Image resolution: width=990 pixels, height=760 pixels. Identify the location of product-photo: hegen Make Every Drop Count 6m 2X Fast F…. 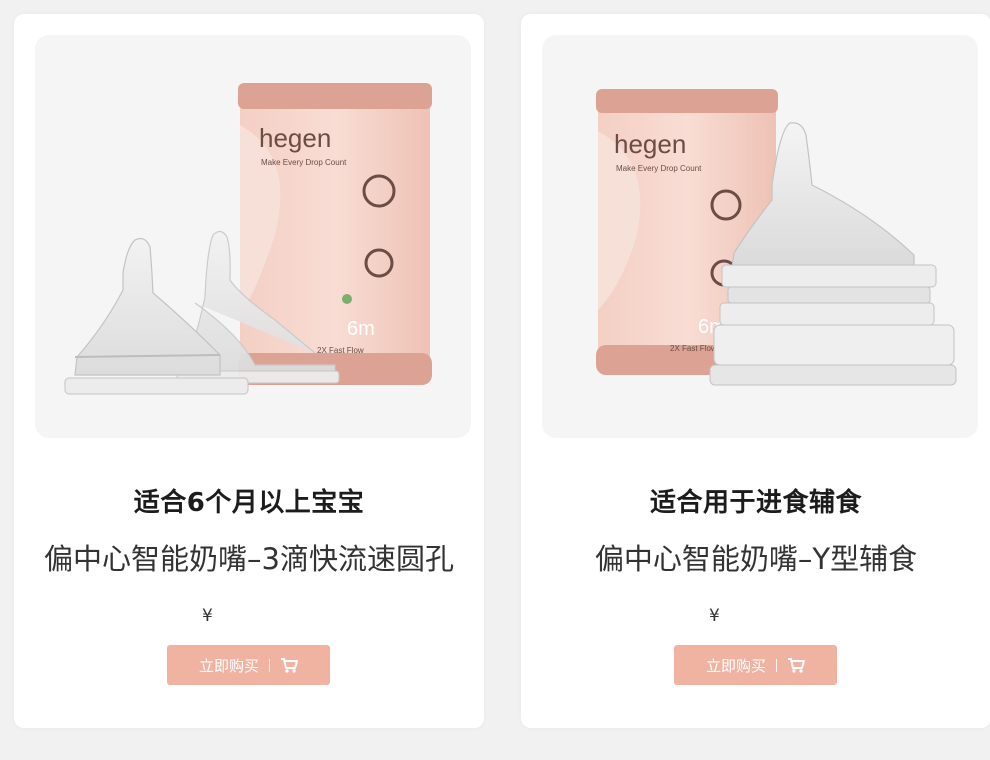
(776, 237).